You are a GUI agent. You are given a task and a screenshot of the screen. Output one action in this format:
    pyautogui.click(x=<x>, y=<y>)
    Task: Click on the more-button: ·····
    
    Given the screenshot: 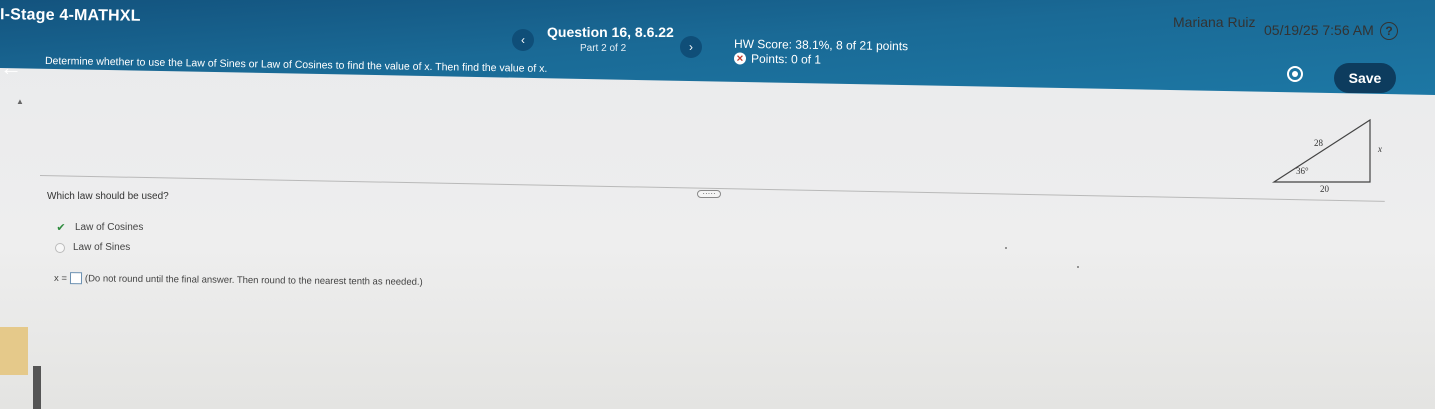 What is the action you would take?
    pyautogui.click(x=709, y=194)
    